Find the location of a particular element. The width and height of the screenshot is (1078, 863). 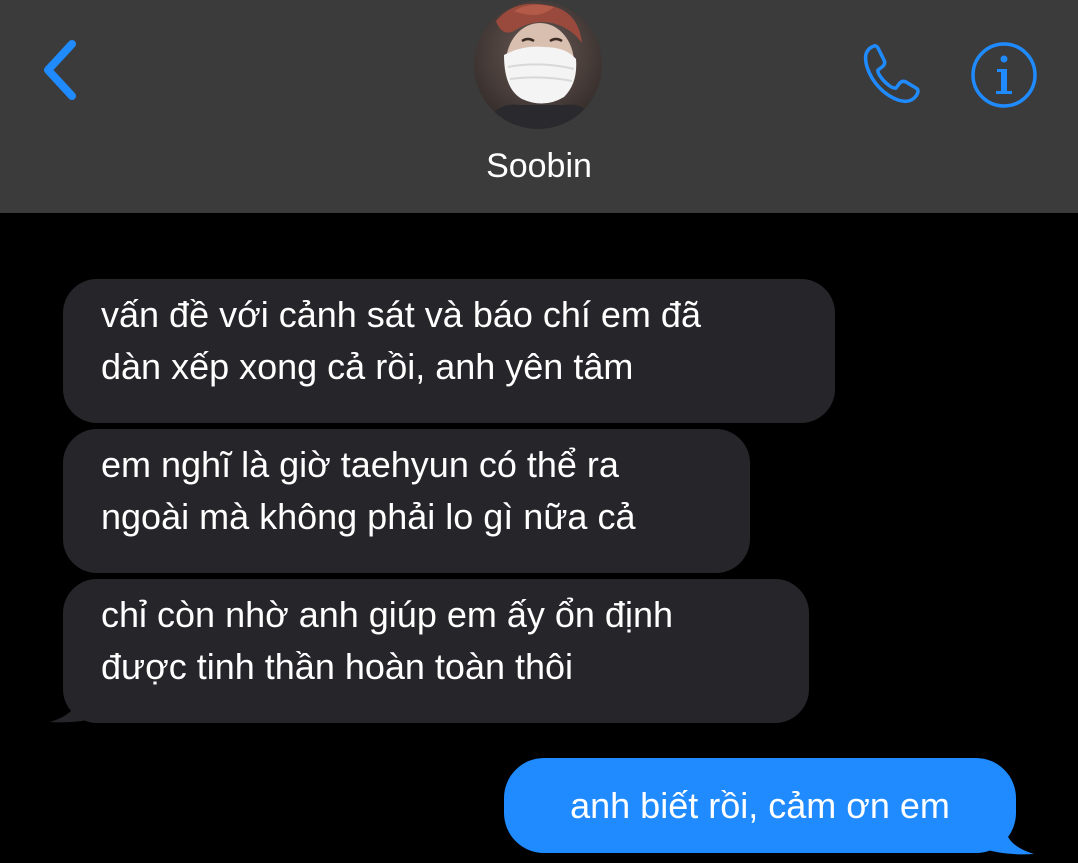

info-button is located at coordinates (1004, 75).